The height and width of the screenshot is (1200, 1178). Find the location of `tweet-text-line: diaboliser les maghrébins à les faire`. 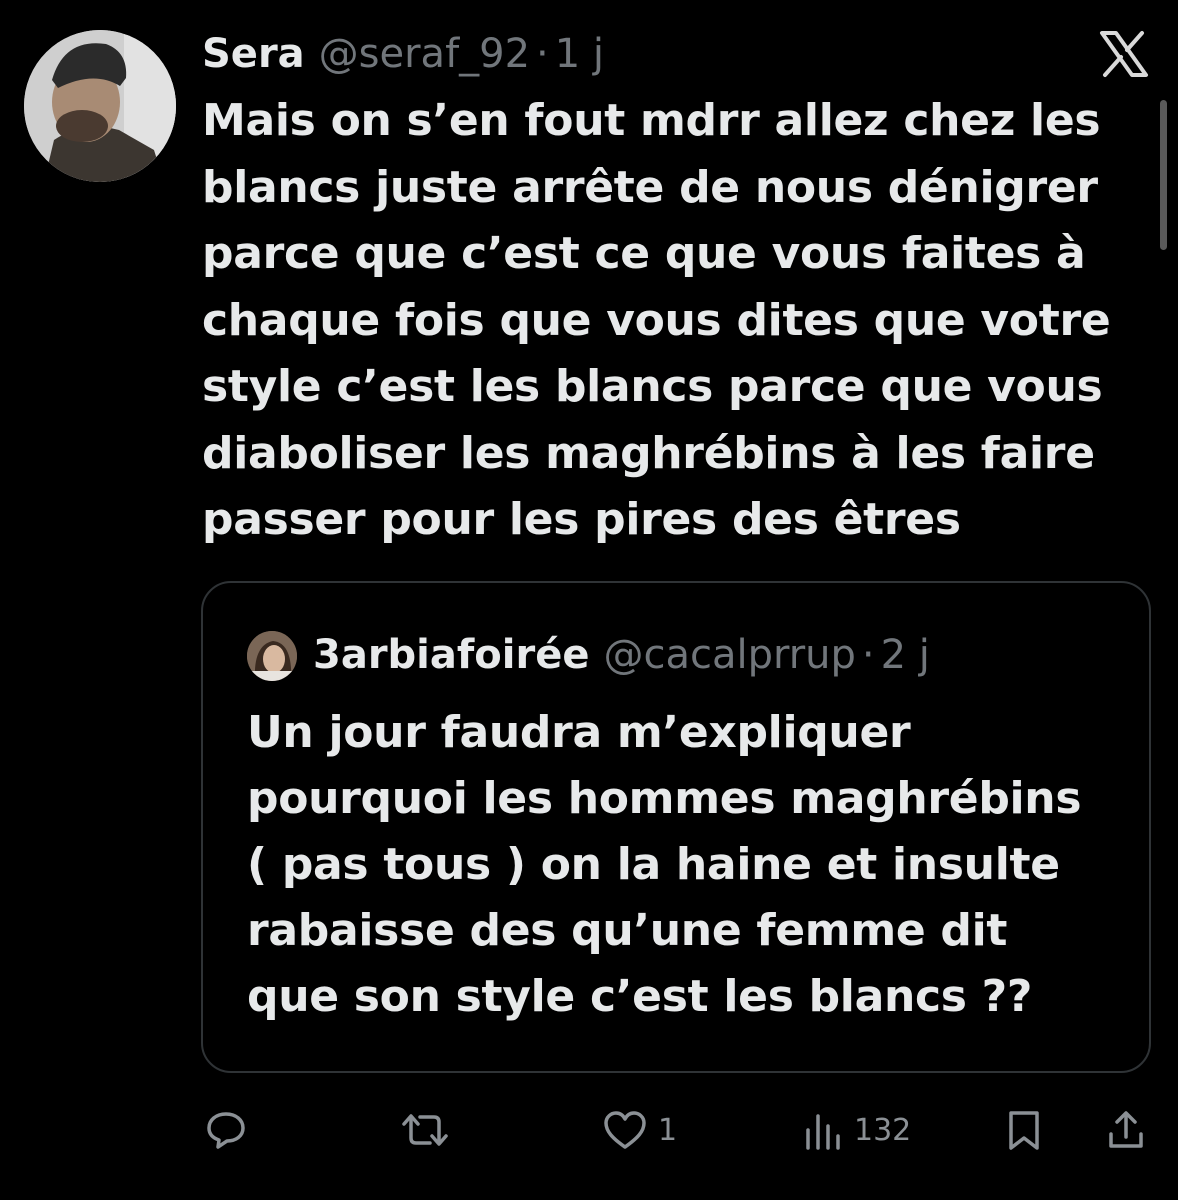

tweet-text-line: diaboliser les maghrébins à les faire is located at coordinates (648, 453).